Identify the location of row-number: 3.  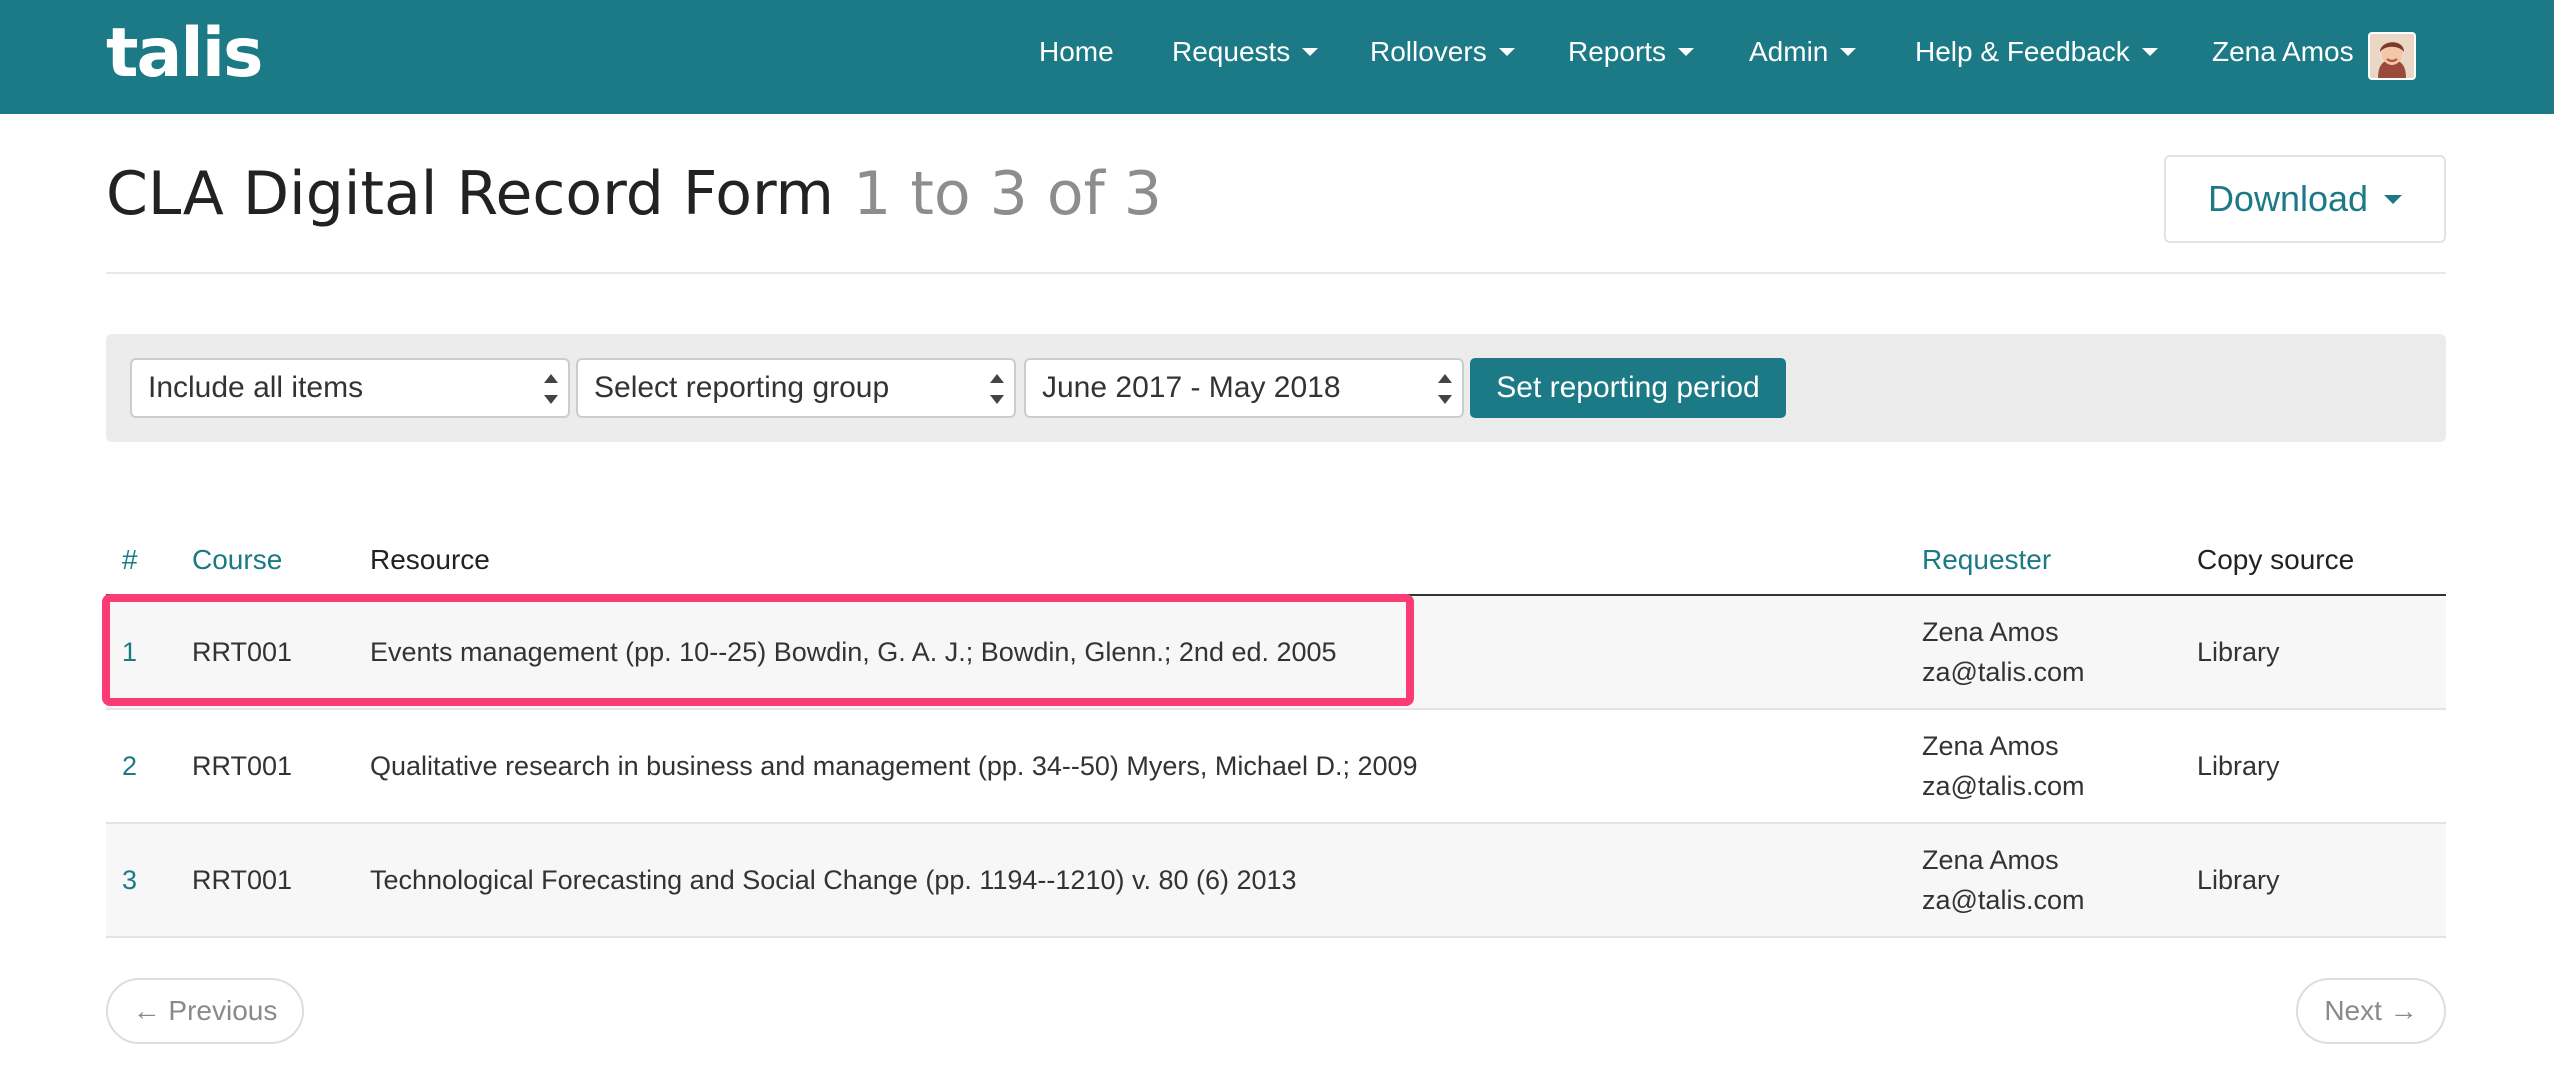
(129, 880).